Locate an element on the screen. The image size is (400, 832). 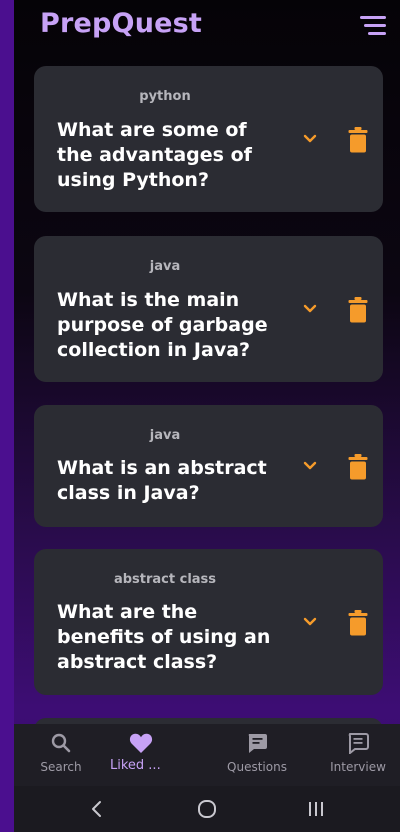
question-text: What is an abstract class in Java? is located at coordinates (162, 480).